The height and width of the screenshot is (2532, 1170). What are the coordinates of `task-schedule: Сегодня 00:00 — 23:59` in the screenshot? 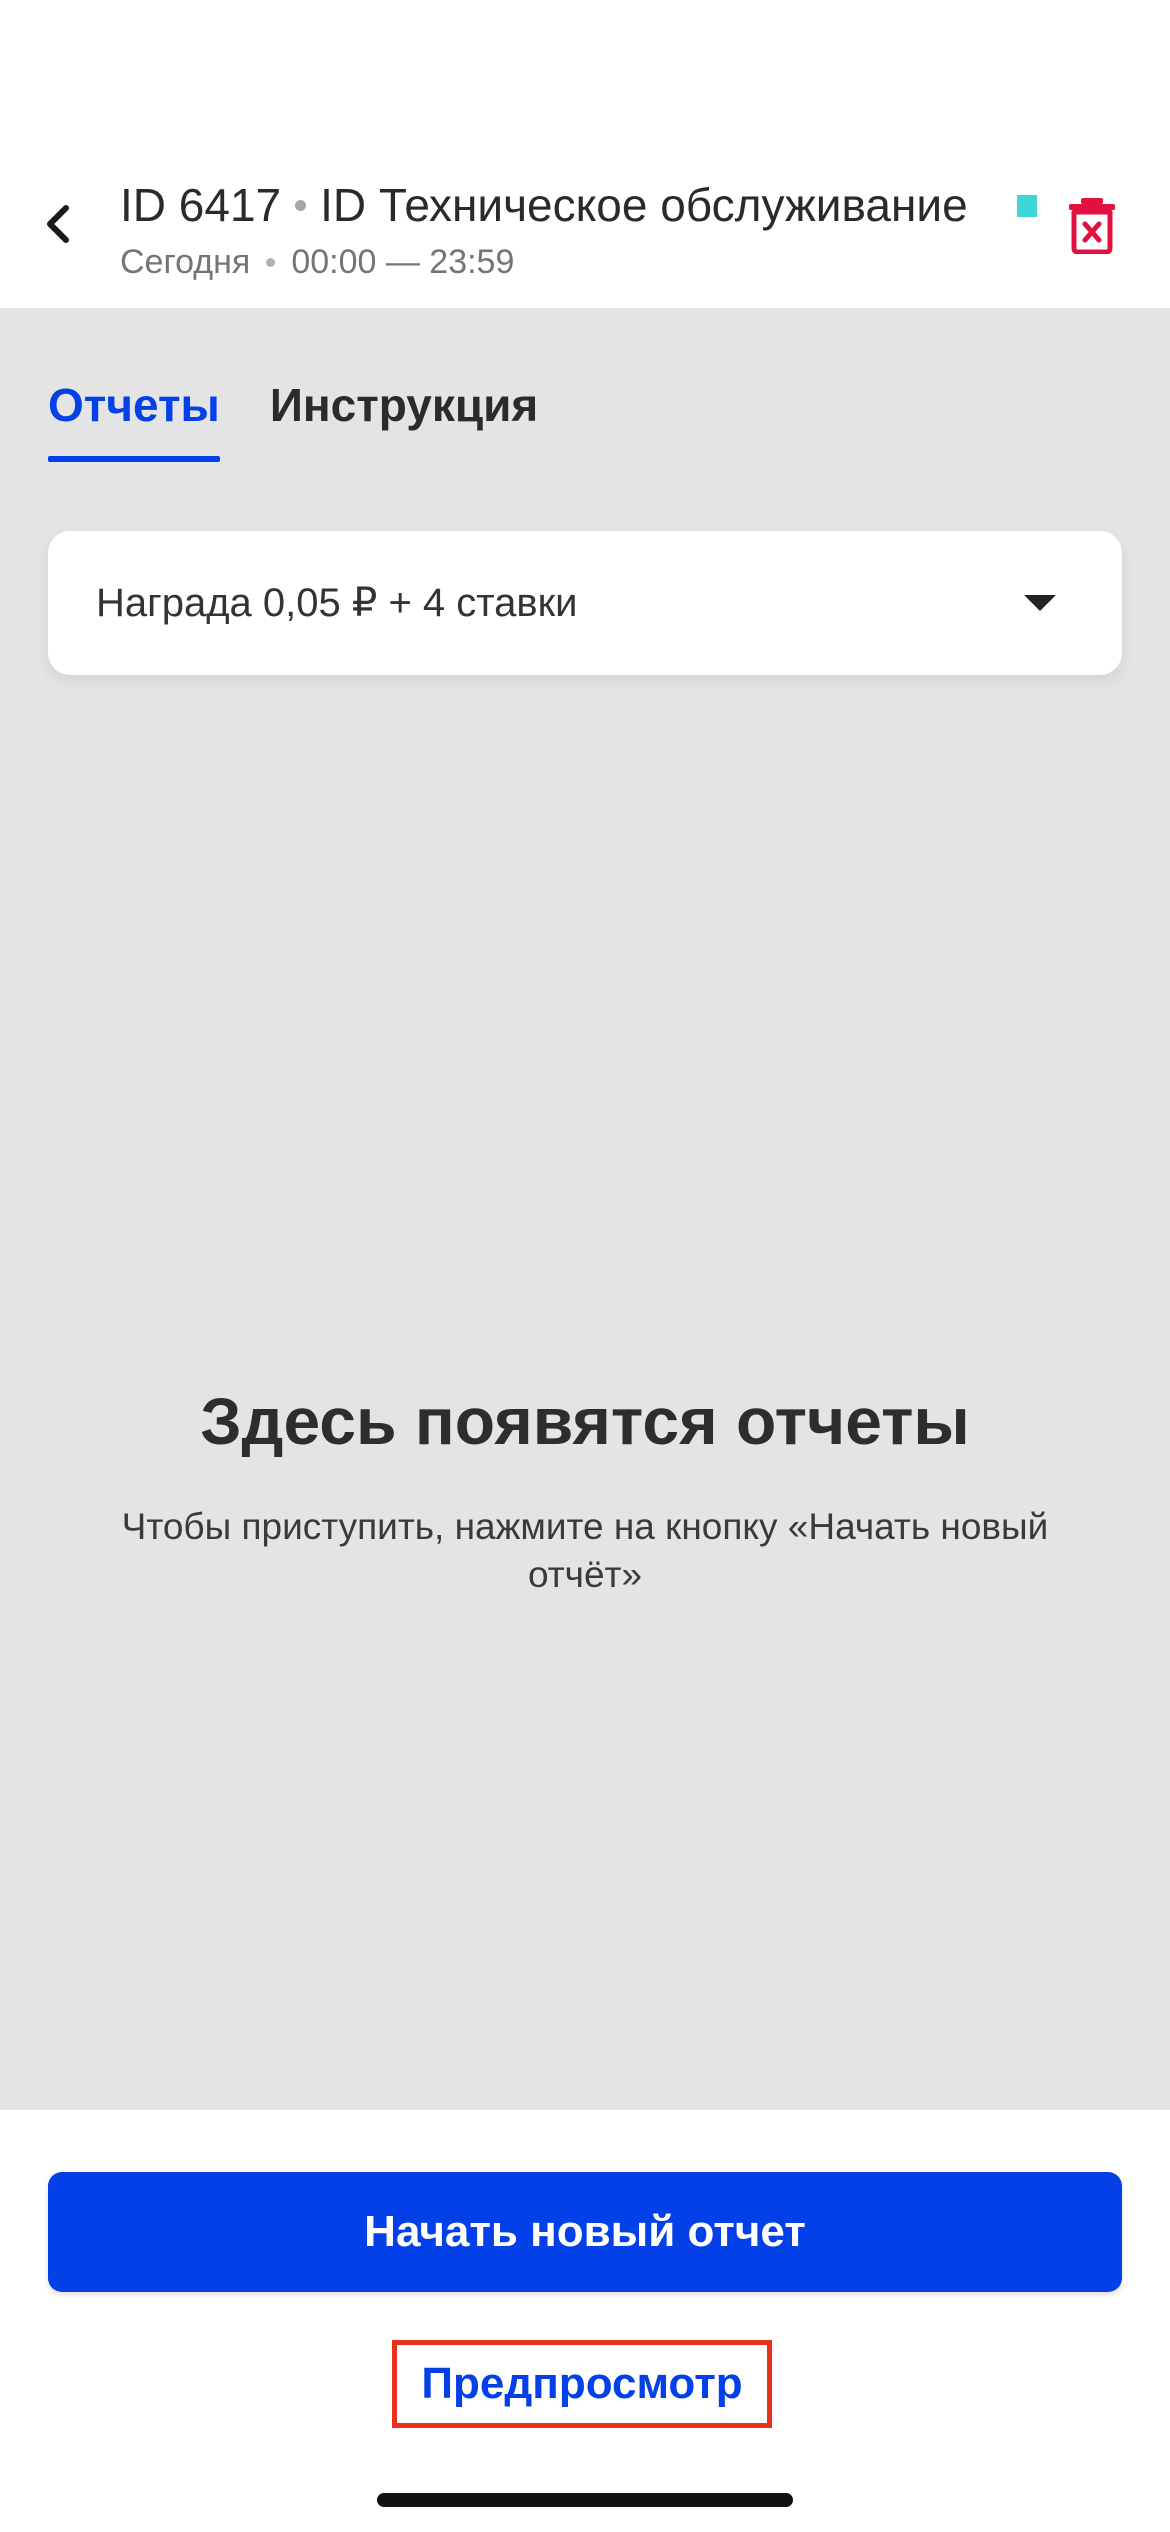 It's located at (317, 262).